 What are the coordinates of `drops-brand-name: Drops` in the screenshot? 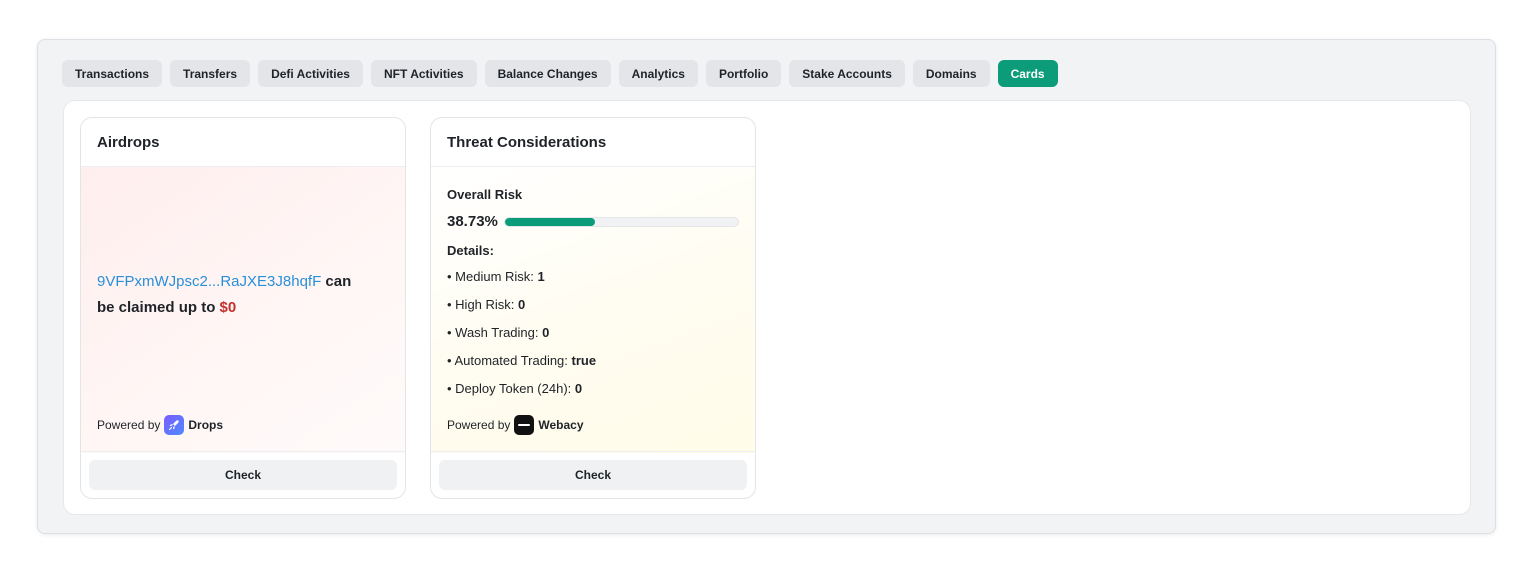 It's located at (206, 425).